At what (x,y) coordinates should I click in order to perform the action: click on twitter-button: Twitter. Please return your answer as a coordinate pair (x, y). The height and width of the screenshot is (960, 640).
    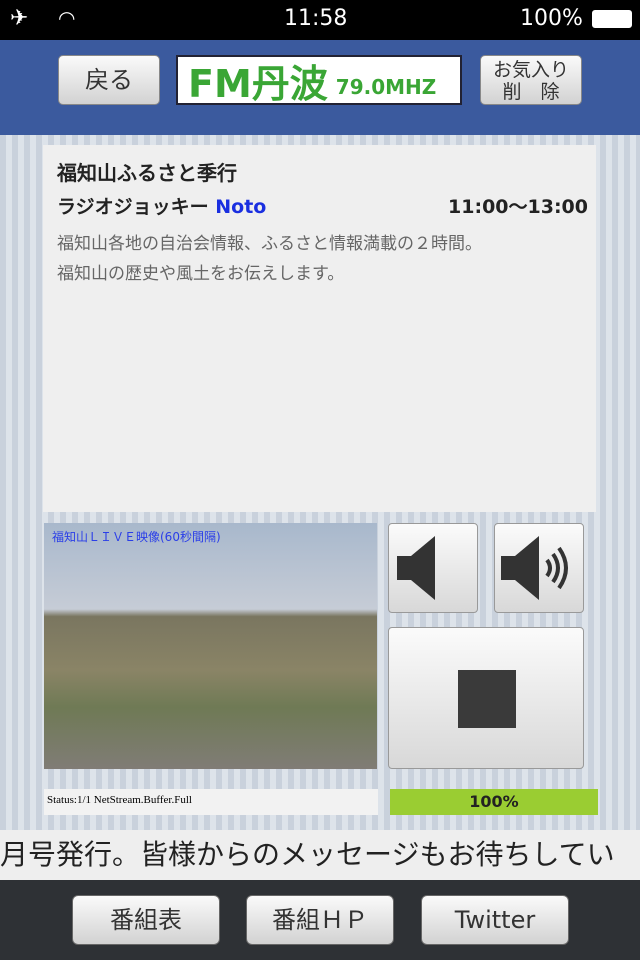
    Looking at the image, I should click on (495, 920).